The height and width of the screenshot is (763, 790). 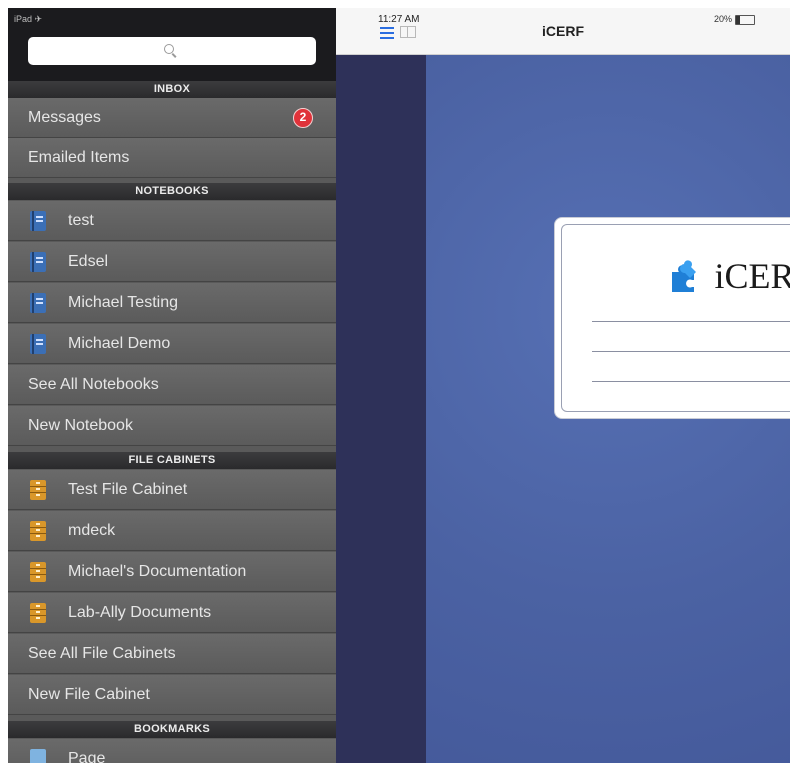 What do you see at coordinates (172, 729) in the screenshot?
I see `section-header-bookmarks: BOOKMARKS` at bounding box center [172, 729].